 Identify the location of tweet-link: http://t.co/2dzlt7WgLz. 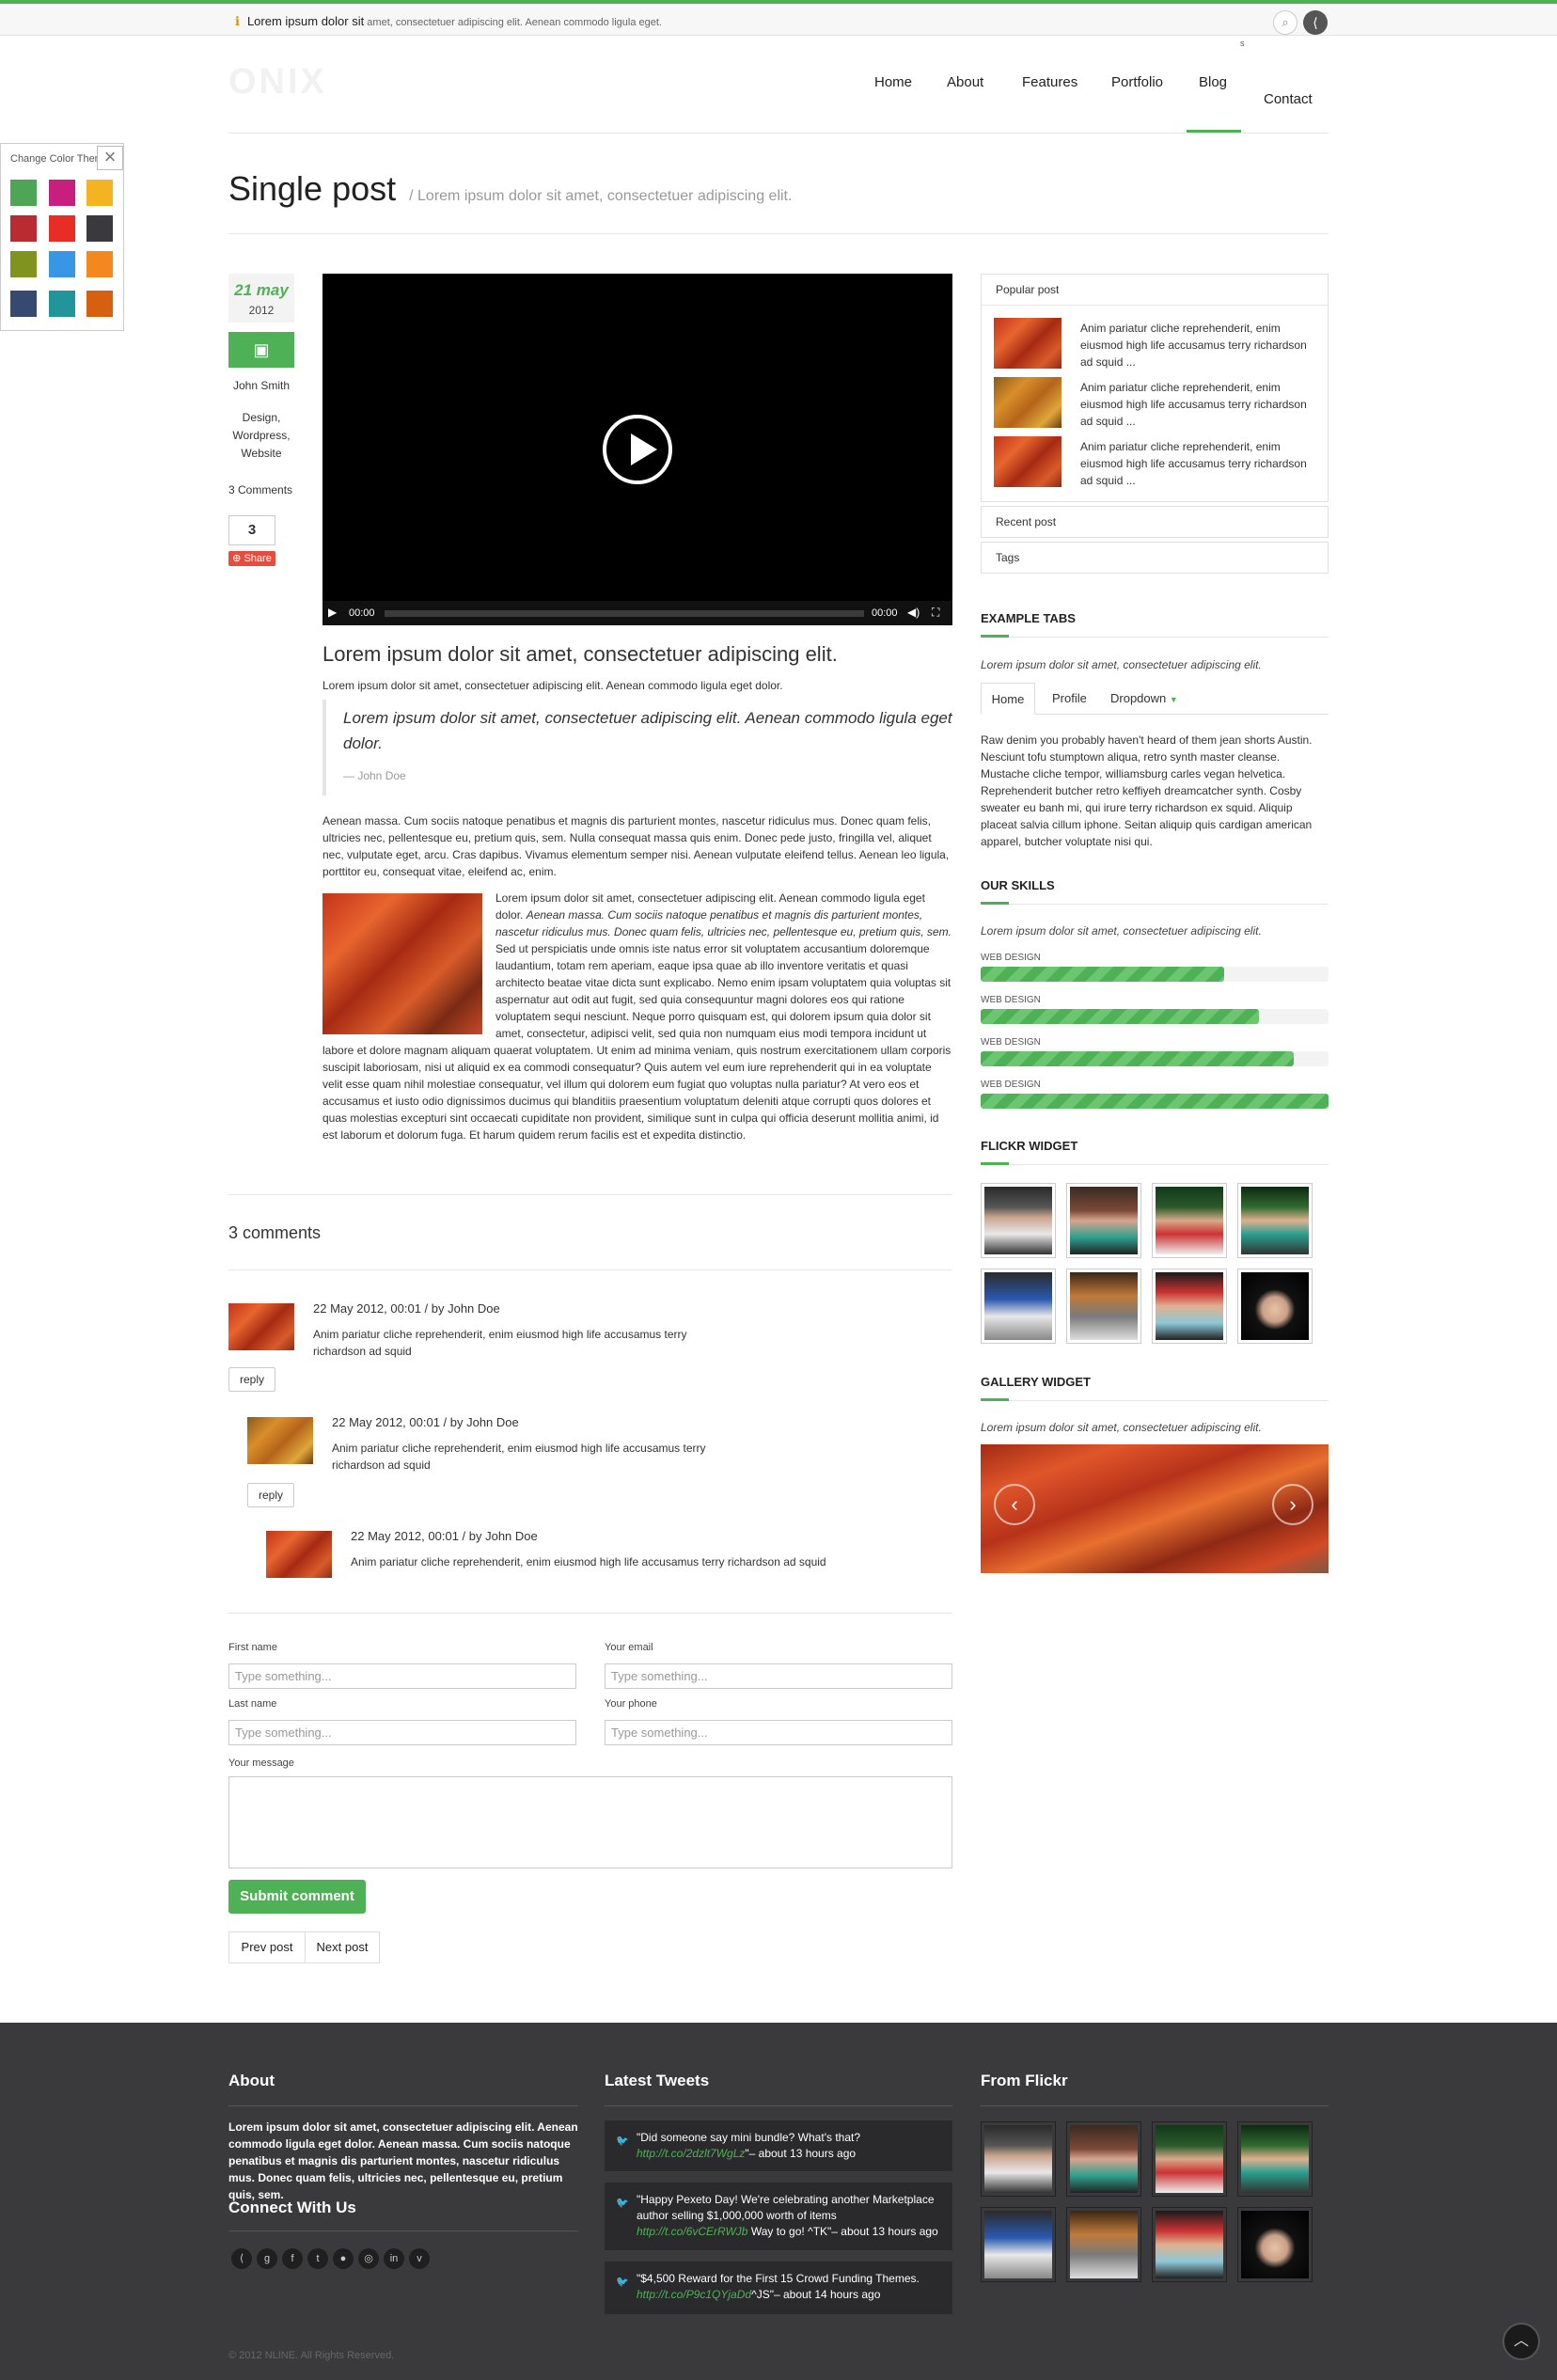
(691, 2153).